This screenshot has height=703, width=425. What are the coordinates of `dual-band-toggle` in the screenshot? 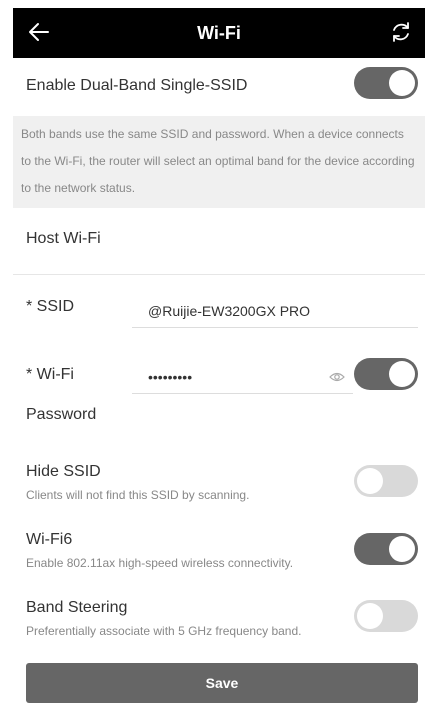 It's located at (386, 83).